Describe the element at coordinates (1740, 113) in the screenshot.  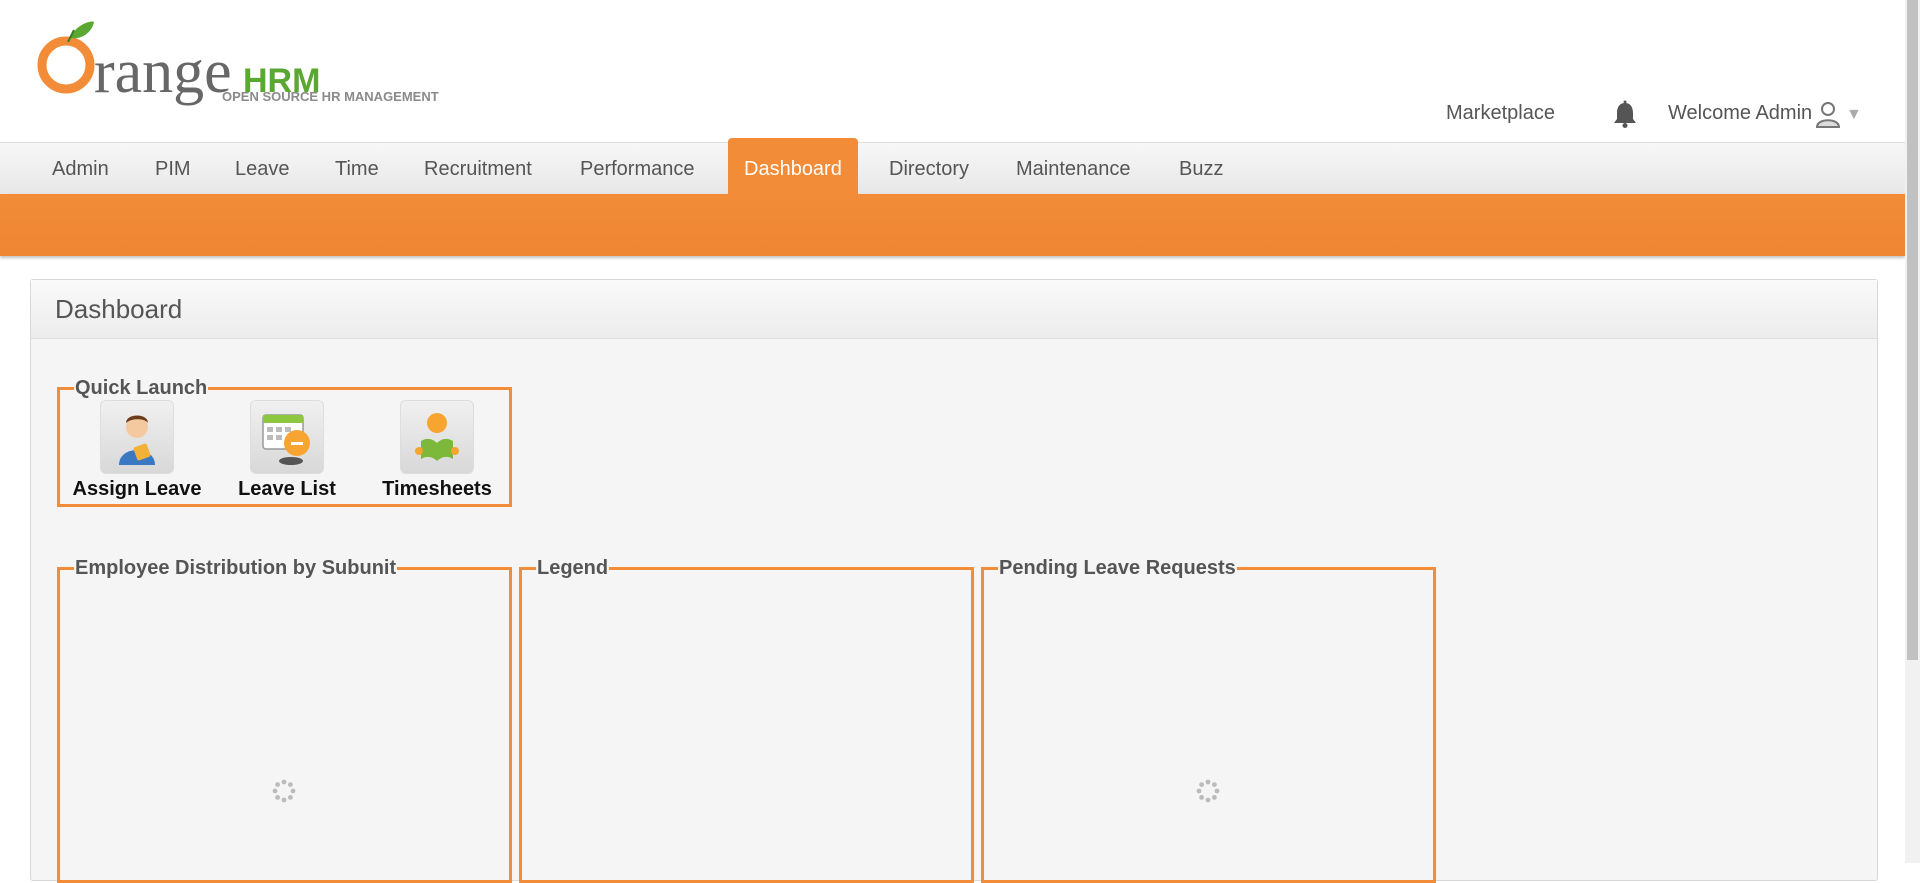
I see `welcome-user-menu: Welcome Admin` at that location.